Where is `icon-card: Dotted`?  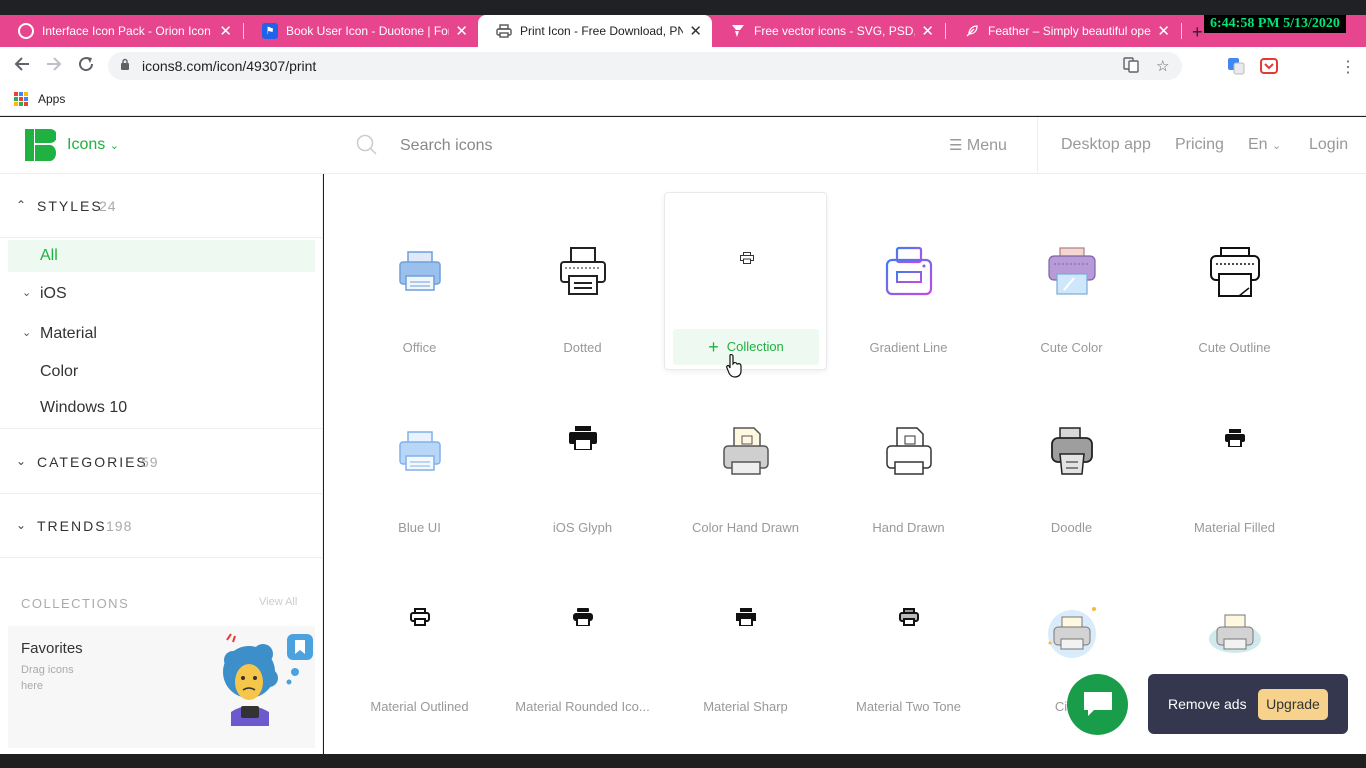 icon-card: Dotted is located at coordinates (582, 281).